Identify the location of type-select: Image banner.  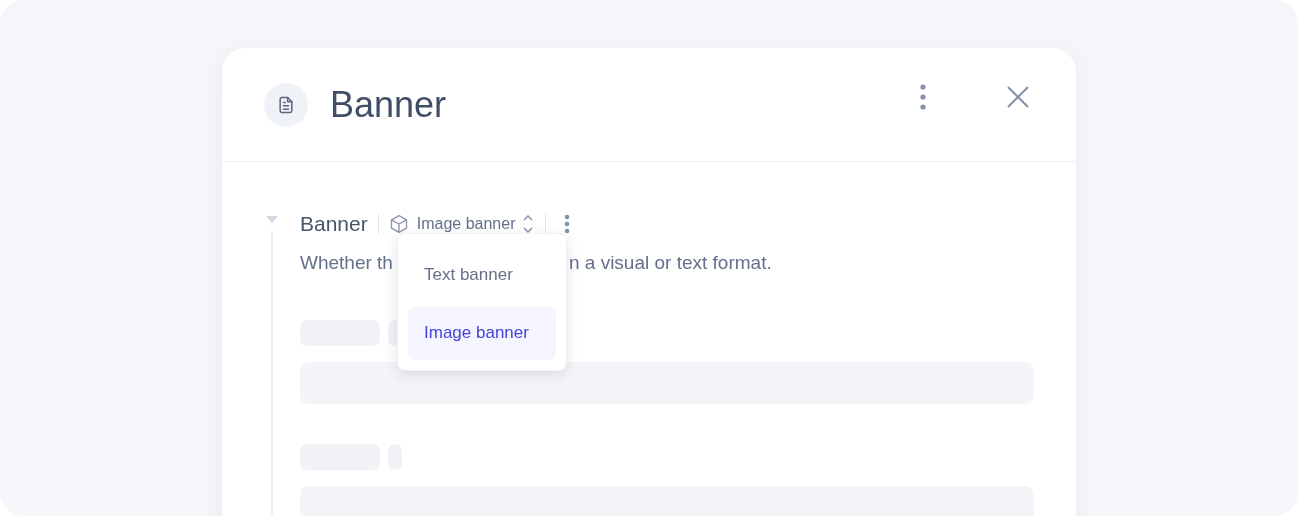
(461, 224).